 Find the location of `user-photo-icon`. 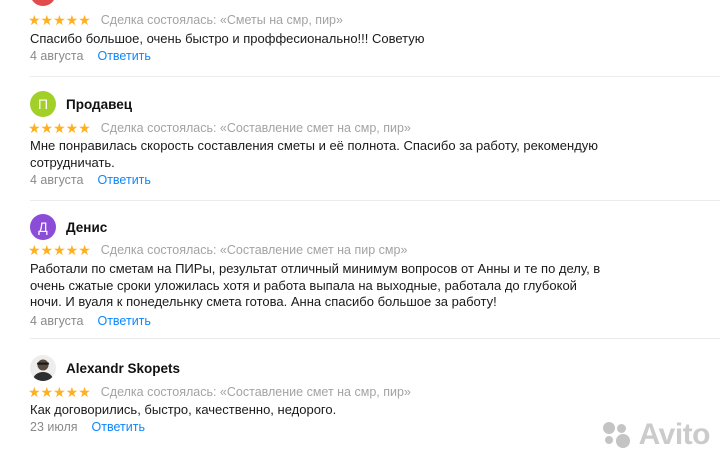

user-photo-icon is located at coordinates (43, 370).